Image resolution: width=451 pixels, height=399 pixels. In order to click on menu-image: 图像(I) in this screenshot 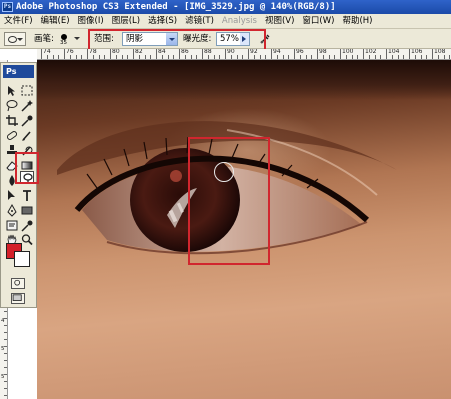, I will do `click(91, 21)`.